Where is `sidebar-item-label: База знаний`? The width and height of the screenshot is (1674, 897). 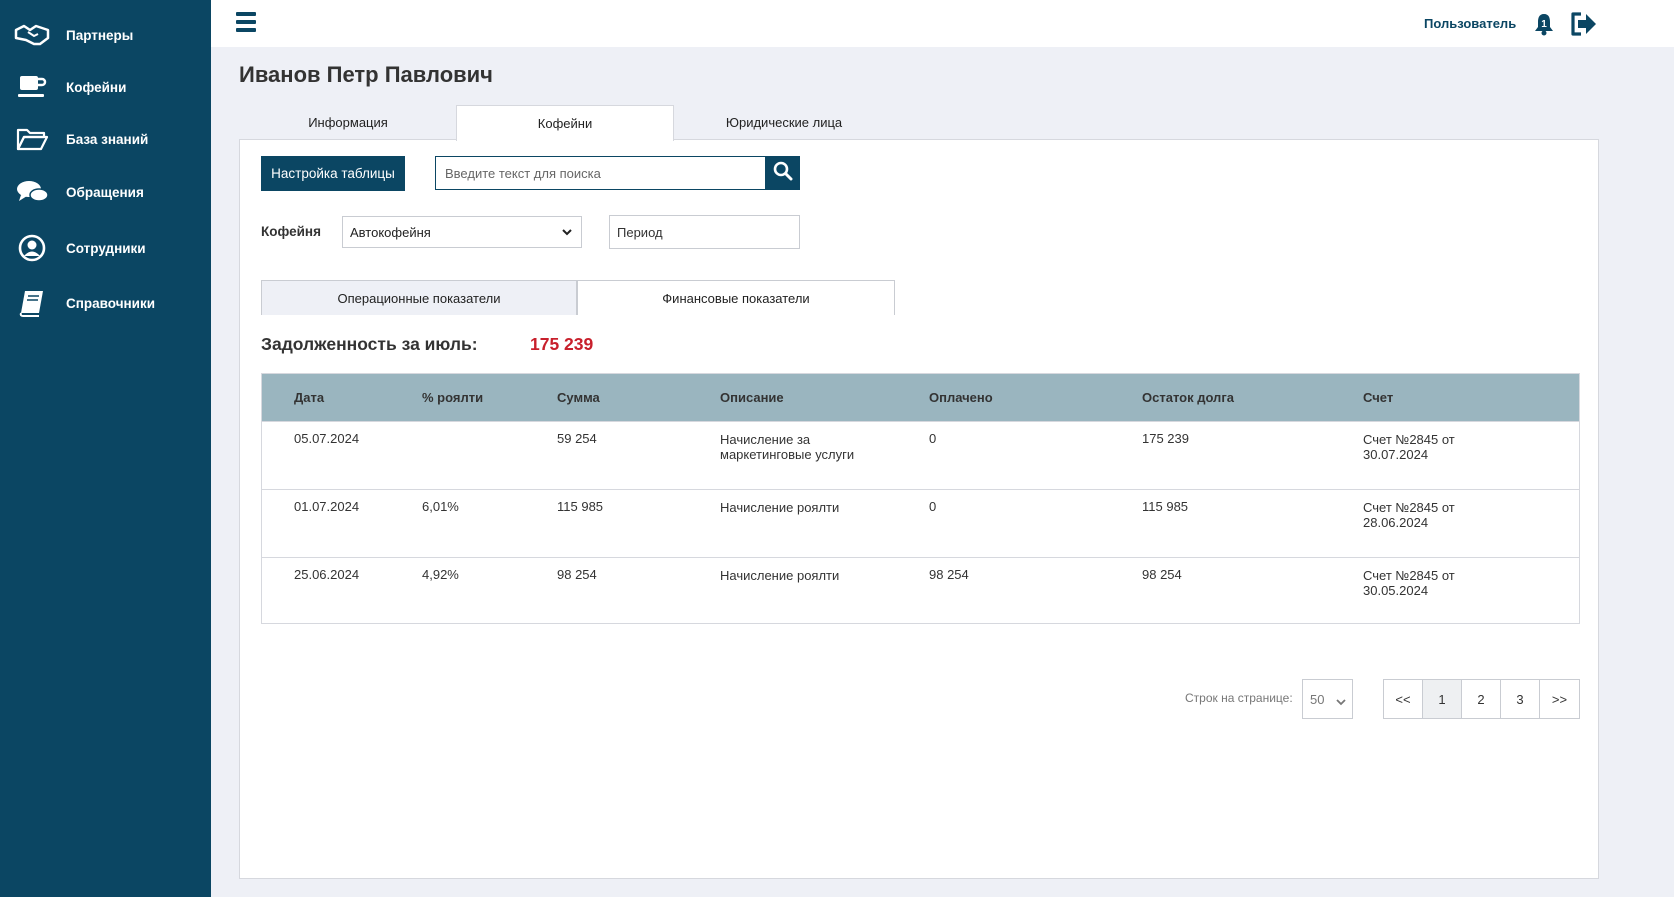
sidebar-item-label: База знаний is located at coordinates (107, 139).